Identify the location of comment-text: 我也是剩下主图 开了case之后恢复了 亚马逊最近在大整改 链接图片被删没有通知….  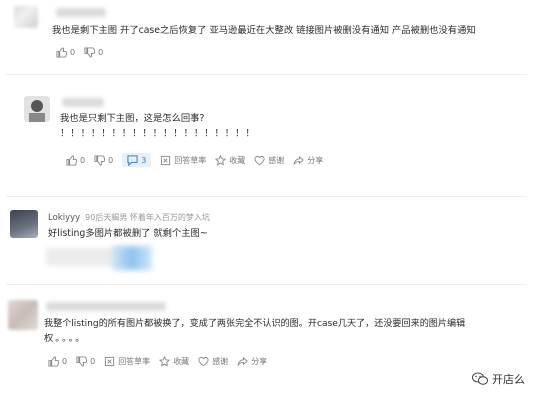
(264, 30).